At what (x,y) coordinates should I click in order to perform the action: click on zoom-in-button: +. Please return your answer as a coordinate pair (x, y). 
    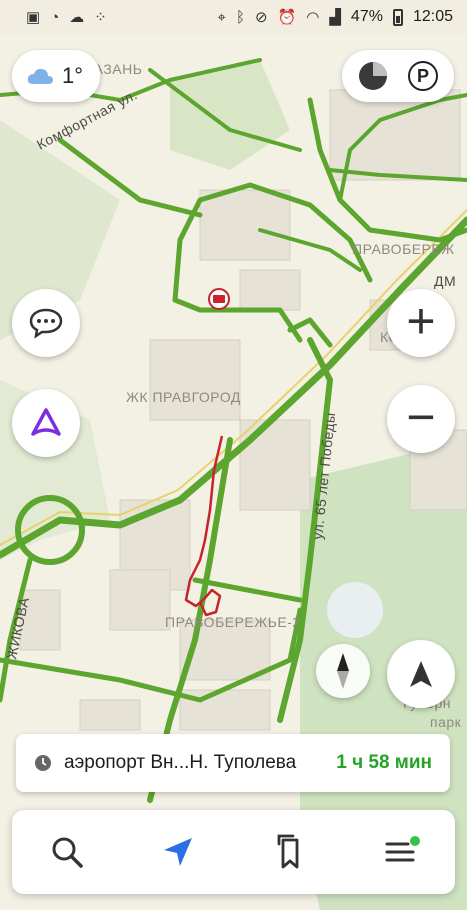
    Looking at the image, I should click on (421, 323).